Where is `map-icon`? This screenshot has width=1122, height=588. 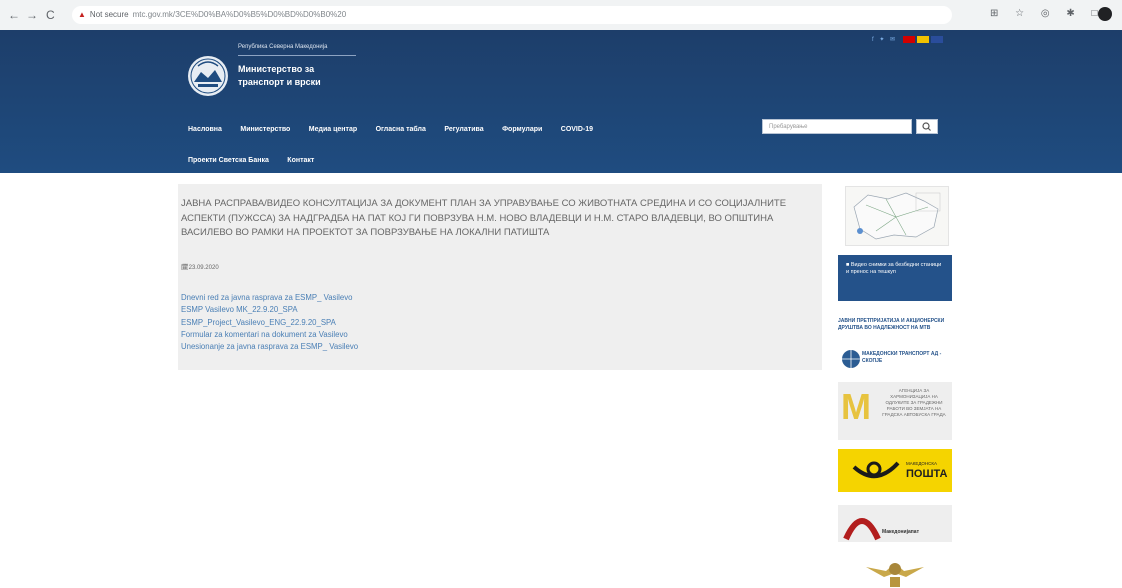 map-icon is located at coordinates (897, 216).